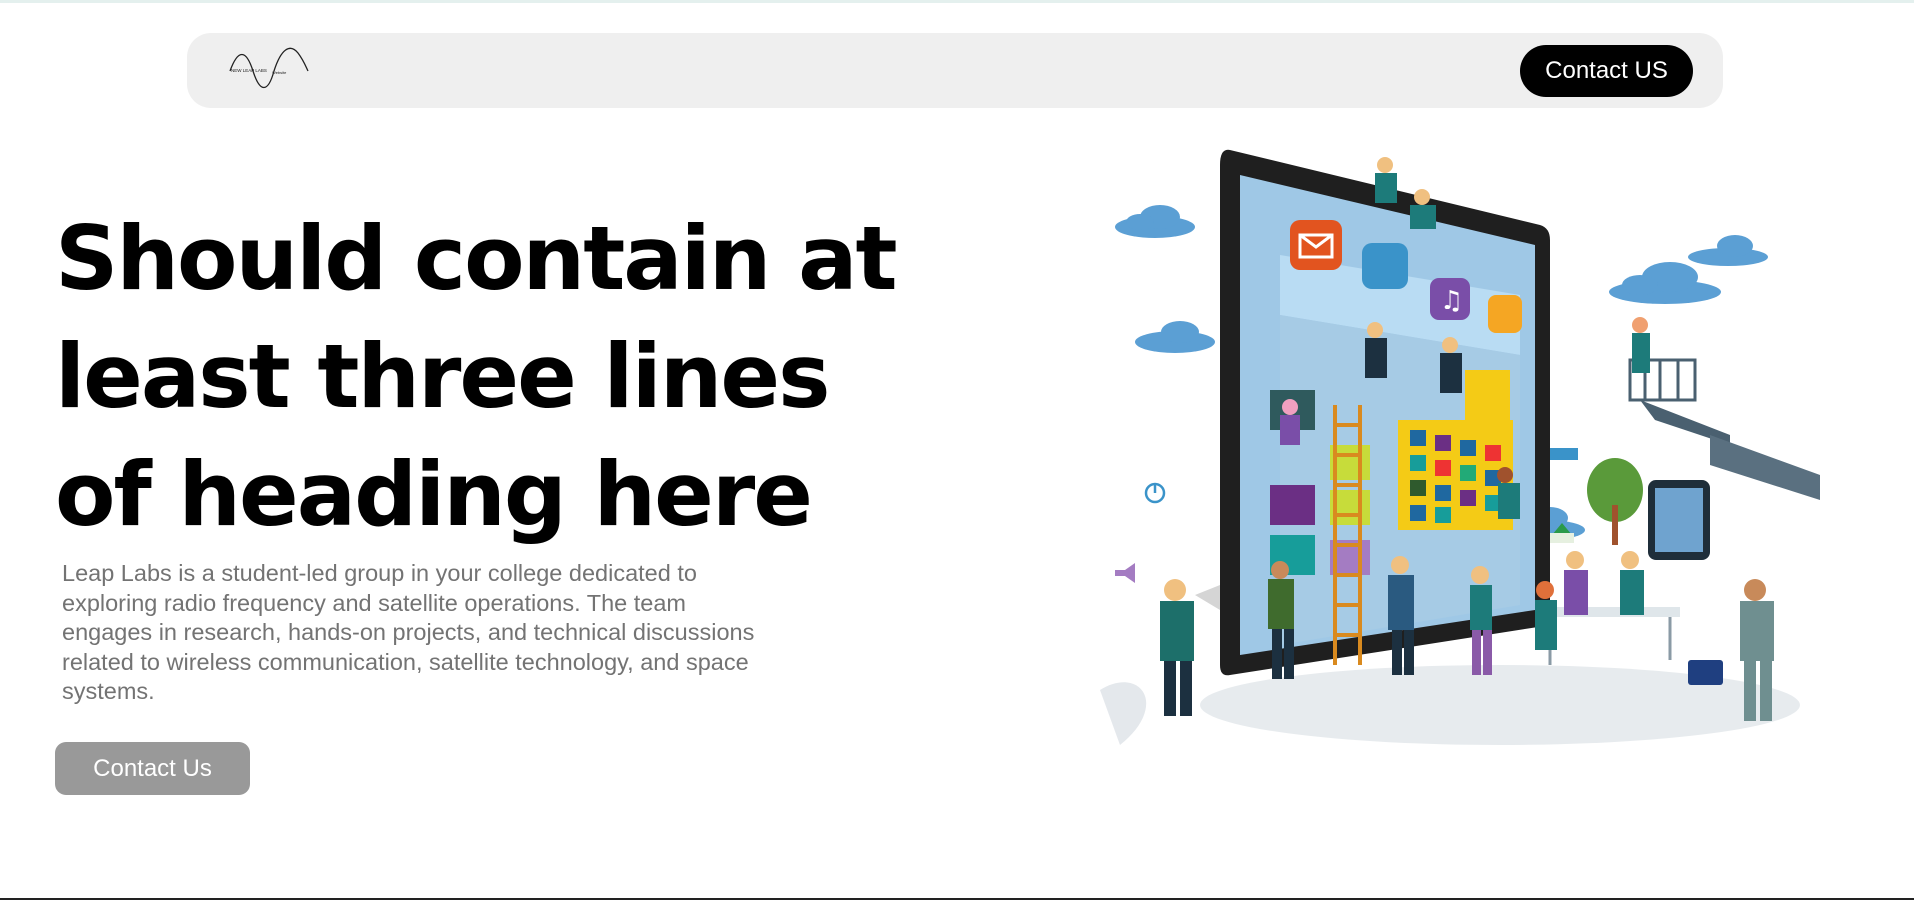  Describe the element at coordinates (1125, 573) in the screenshot. I see `speaker-icon` at that location.